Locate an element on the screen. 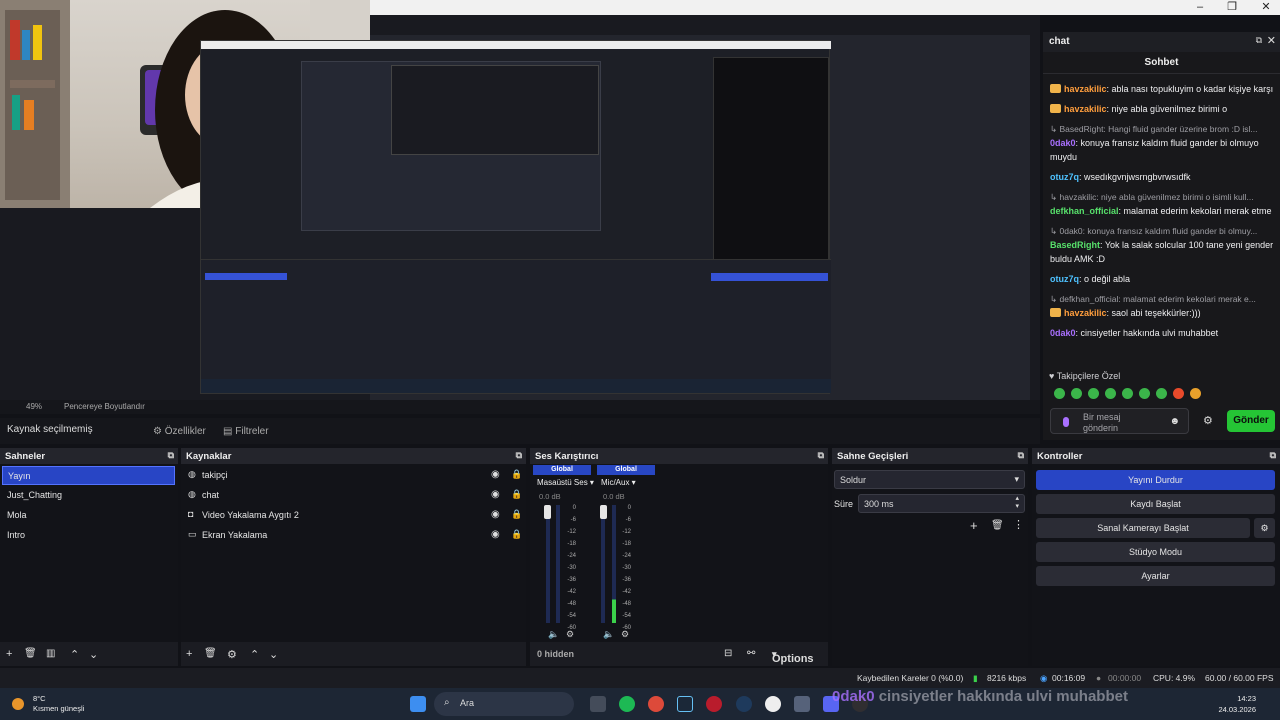 Image resolution: width=1280 pixels, height=720 pixels. stop-stream-button: Yayını Durdur is located at coordinates (1155, 480).